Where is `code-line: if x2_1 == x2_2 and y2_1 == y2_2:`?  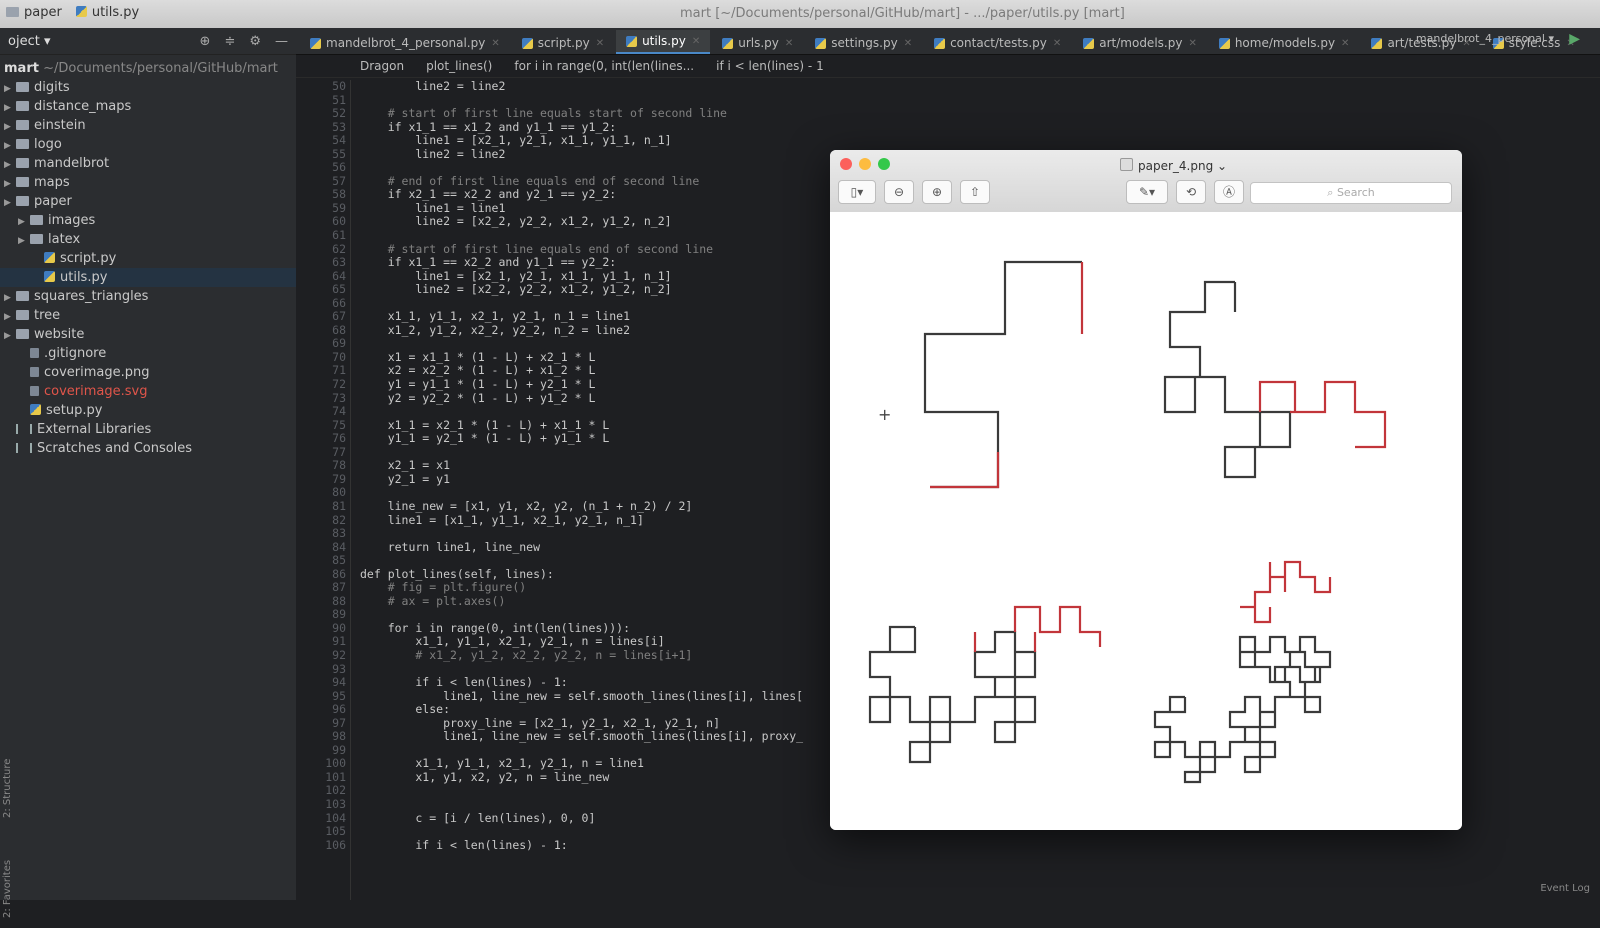
code-line: if x2_1 == x2_2 and y2_1 == y2_2: is located at coordinates (600, 195).